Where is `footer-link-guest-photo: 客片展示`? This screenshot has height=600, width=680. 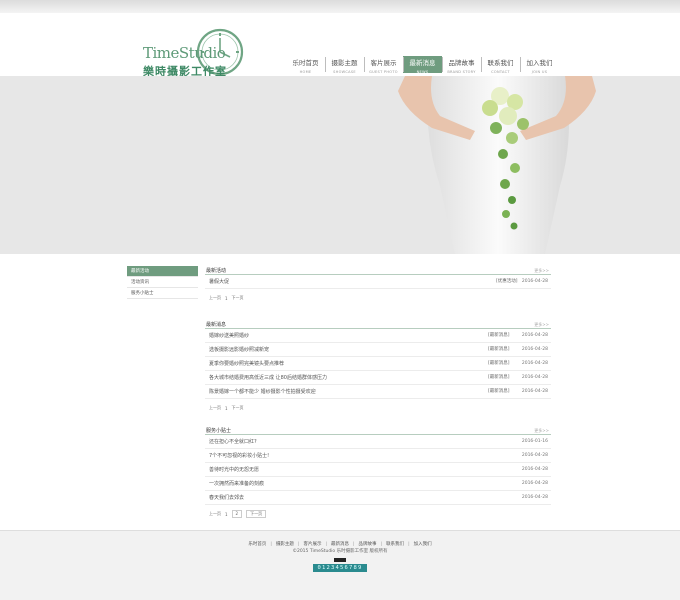 footer-link-guest-photo: 客片展示 is located at coordinates (312, 544).